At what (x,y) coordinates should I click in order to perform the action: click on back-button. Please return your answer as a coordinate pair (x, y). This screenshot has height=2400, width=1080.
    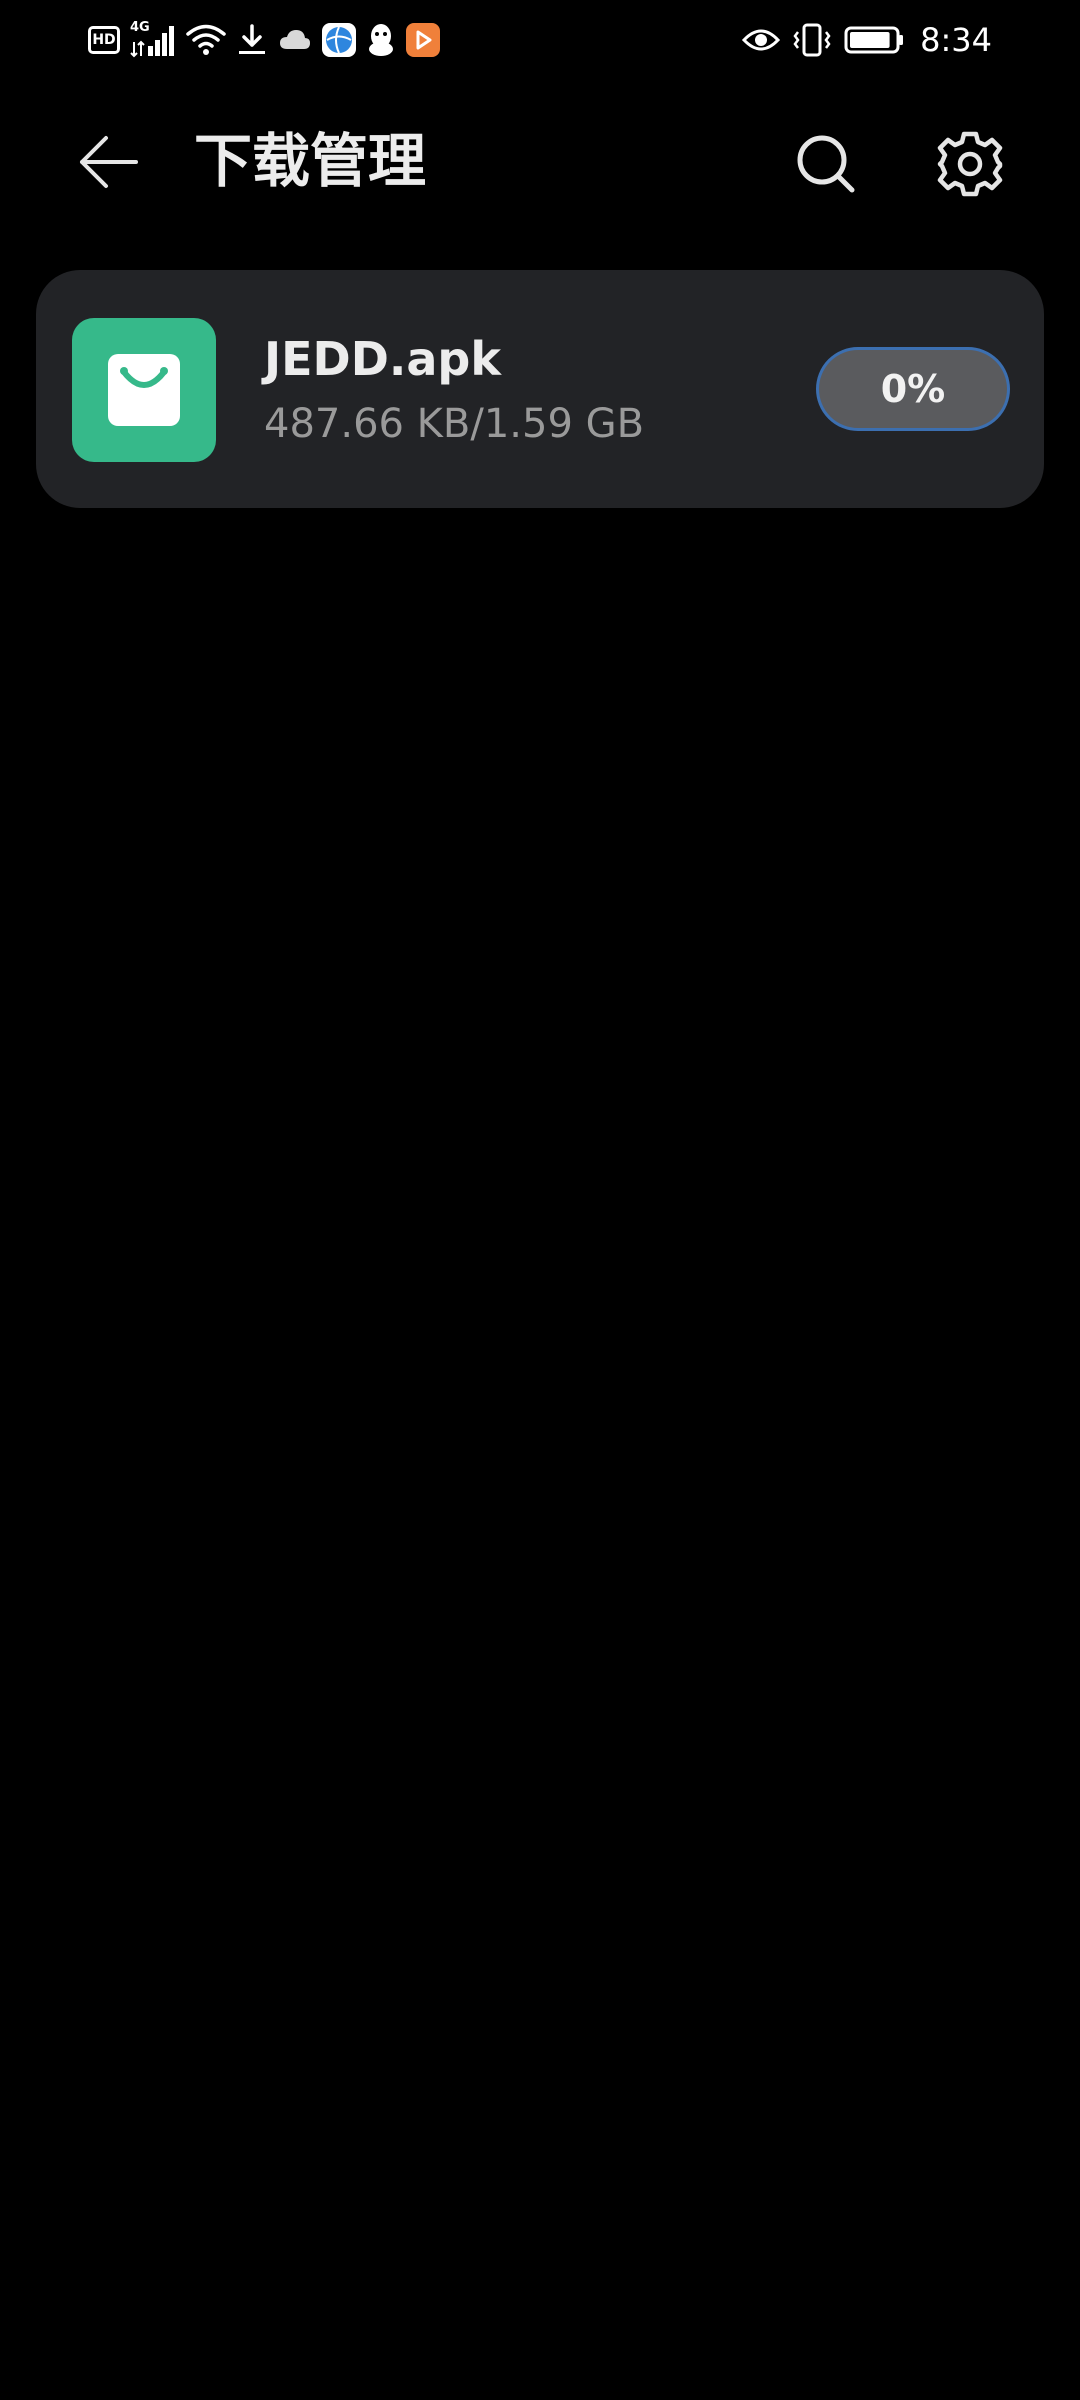
    Looking at the image, I should click on (108, 162).